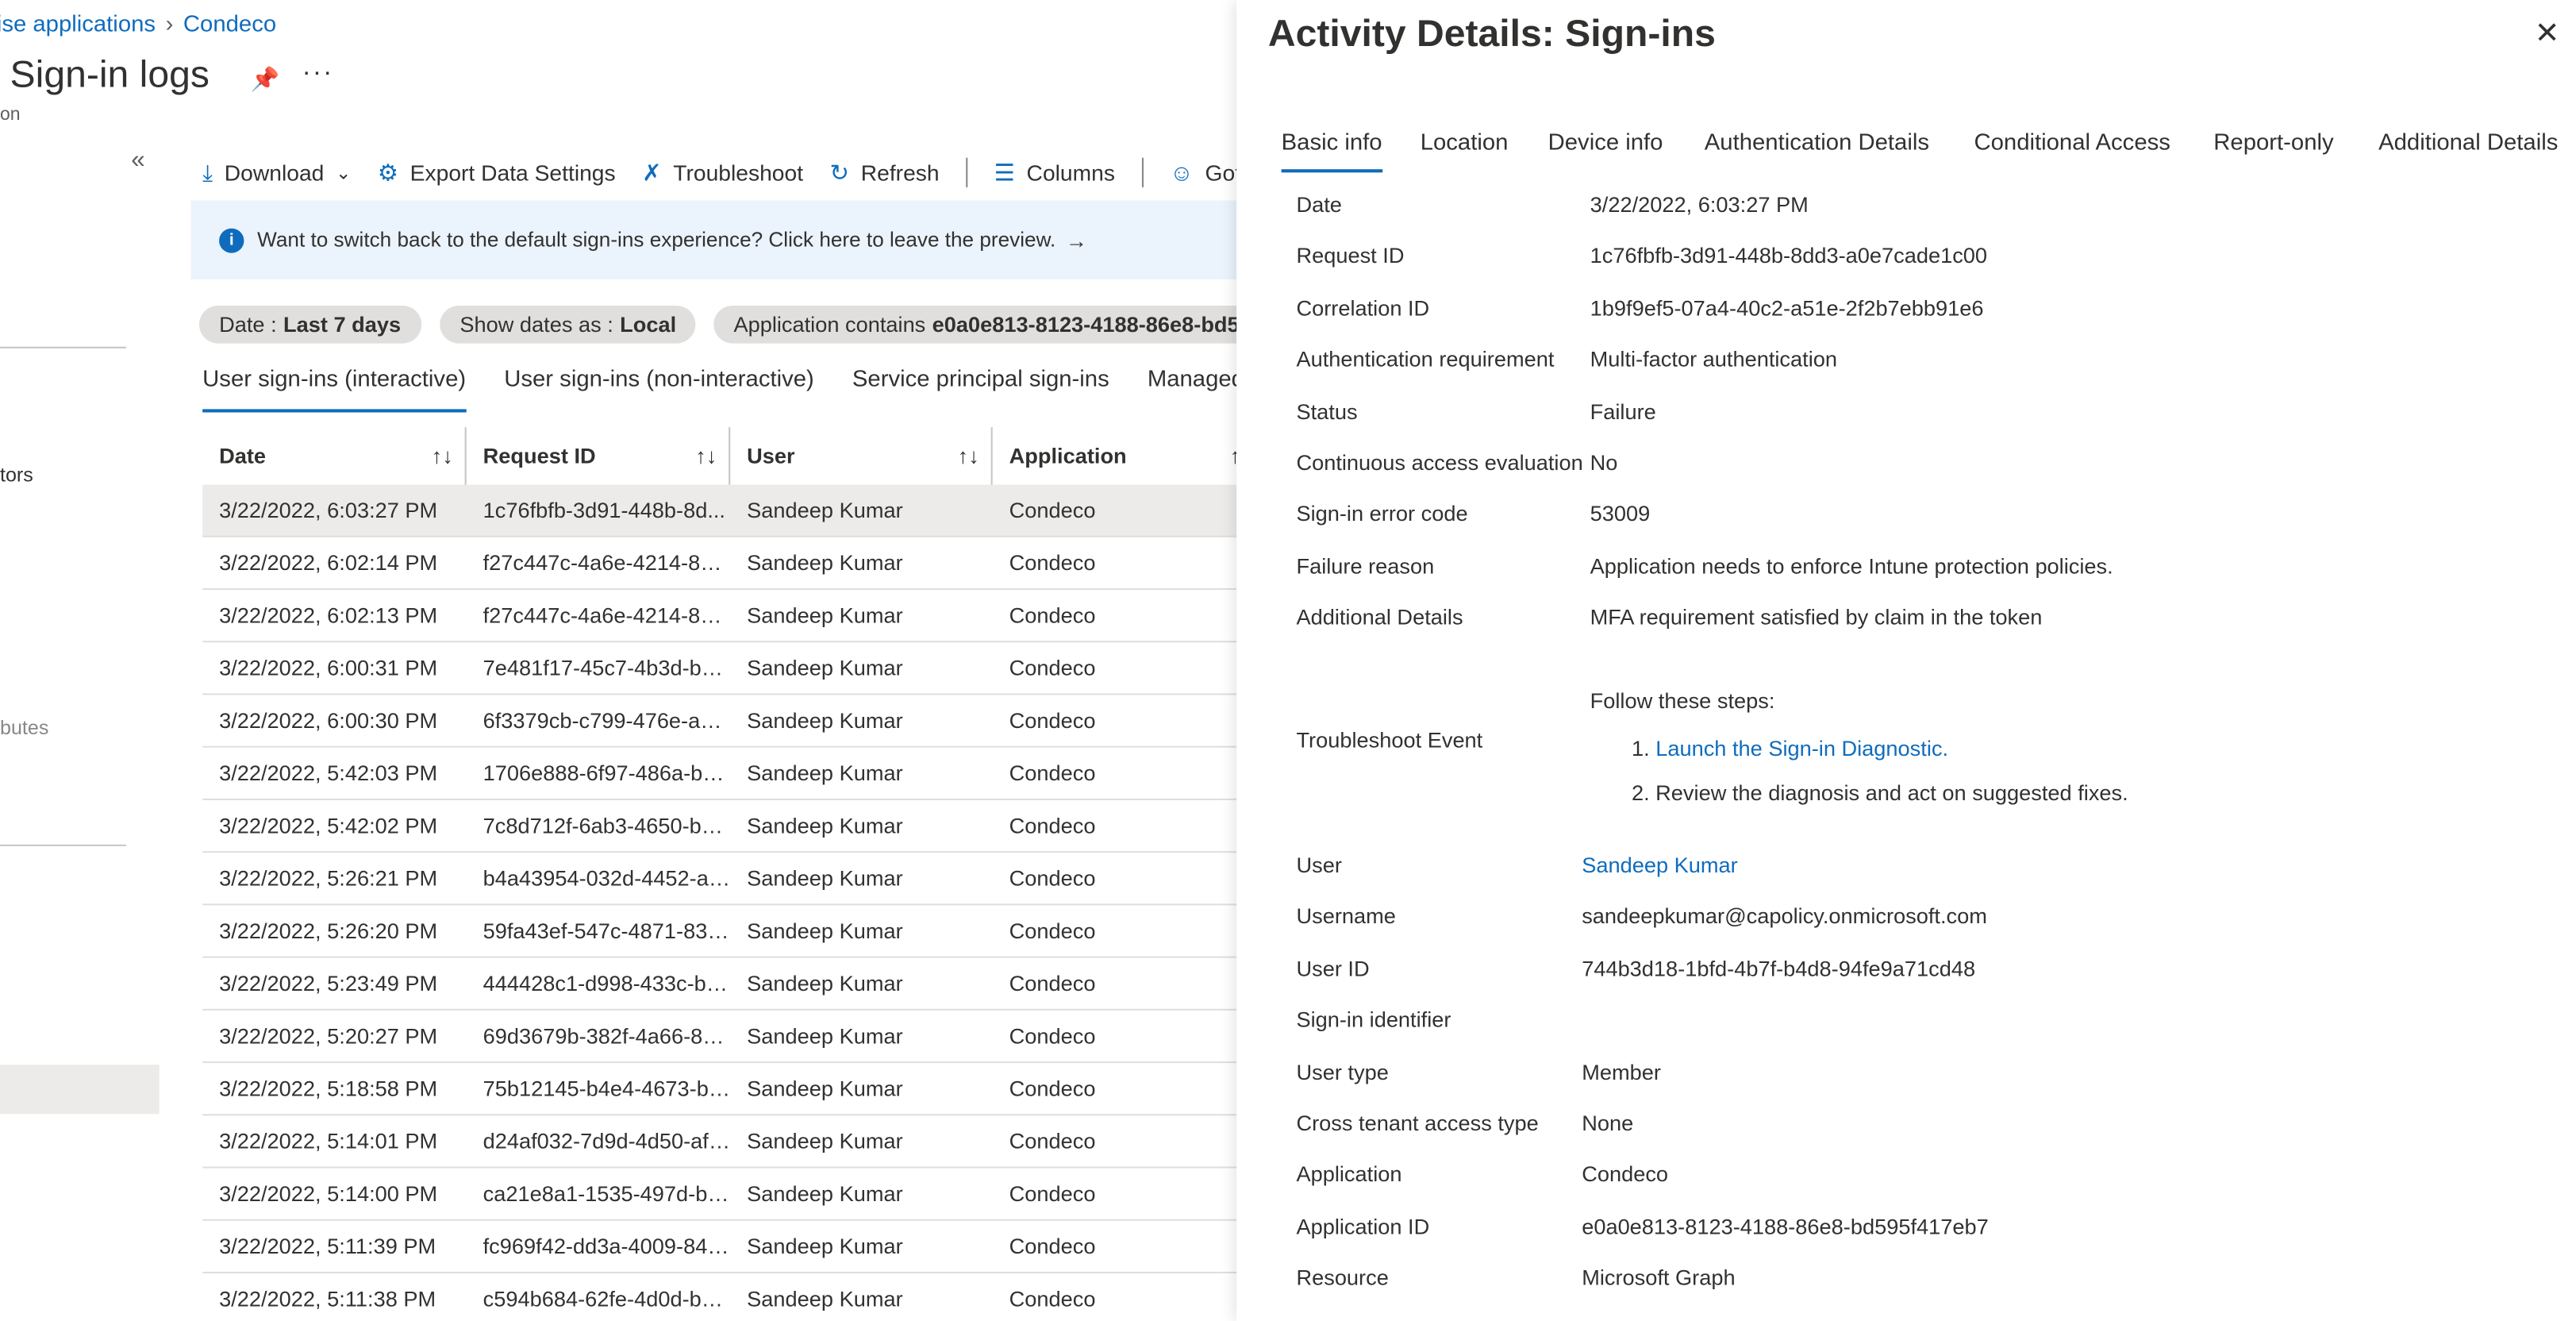 This screenshot has height=1321, width=2576. I want to click on cell-date: 3/22/2022, 5:26:21 PM, so click(328, 878).